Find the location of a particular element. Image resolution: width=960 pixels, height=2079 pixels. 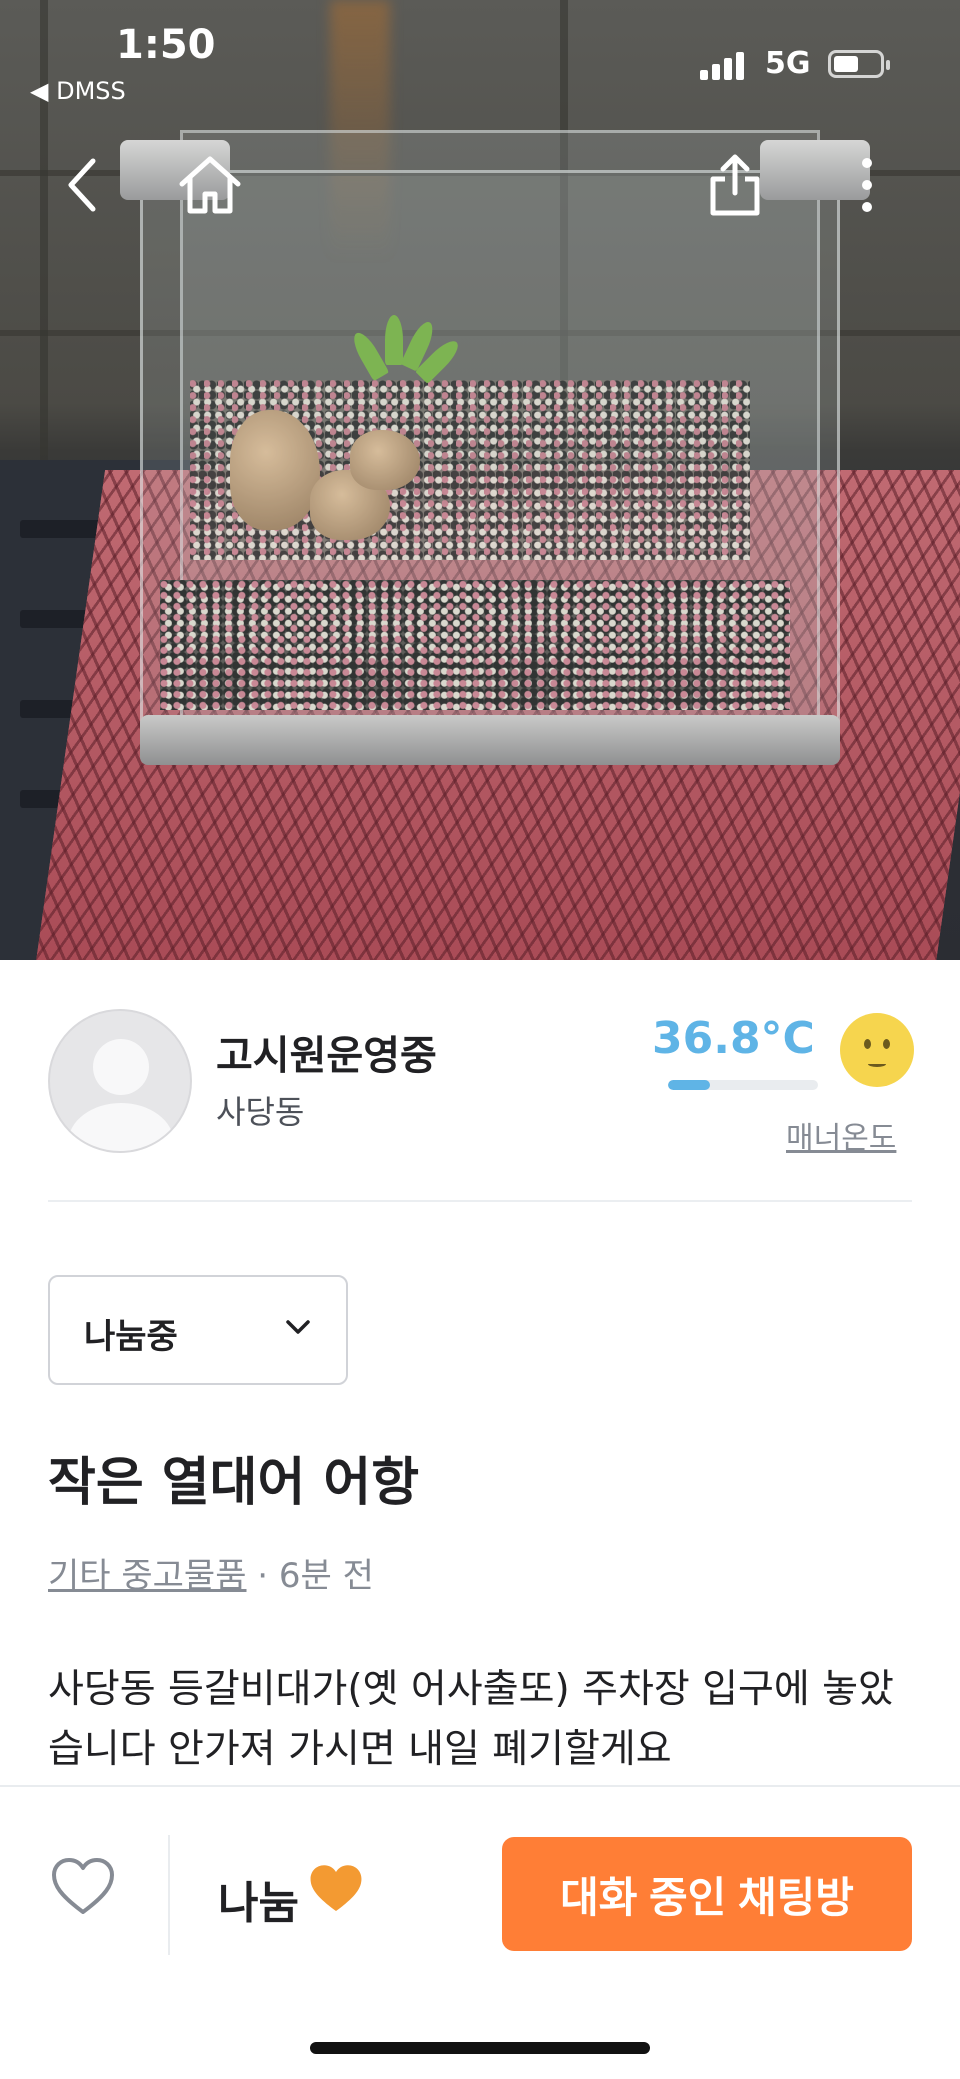

chevron-down-icon is located at coordinates (298, 1327).